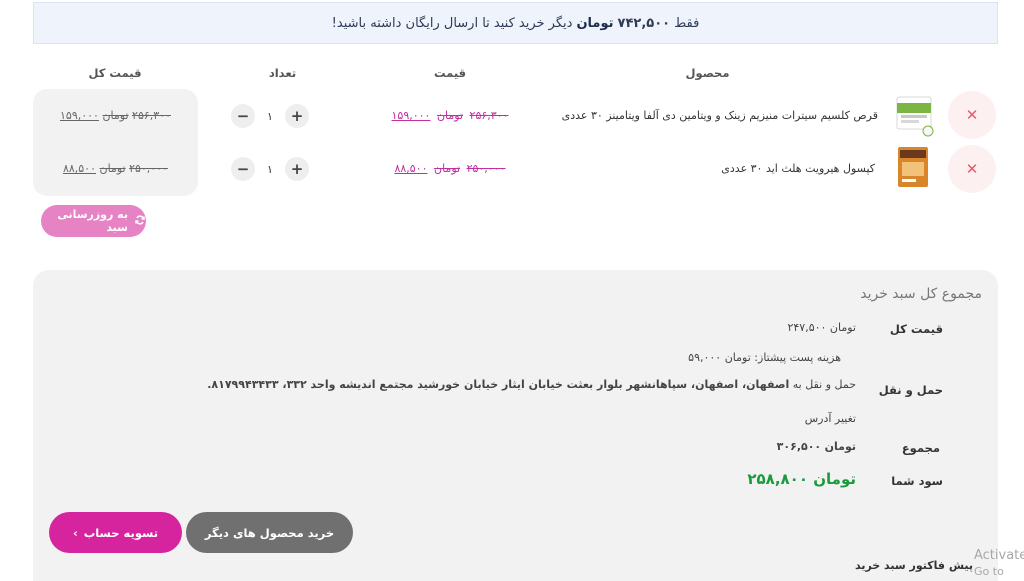 The height and width of the screenshot is (581, 1024). What do you see at coordinates (121, 532) in the screenshot?
I see `checkout-label: تسویه حساب` at bounding box center [121, 532].